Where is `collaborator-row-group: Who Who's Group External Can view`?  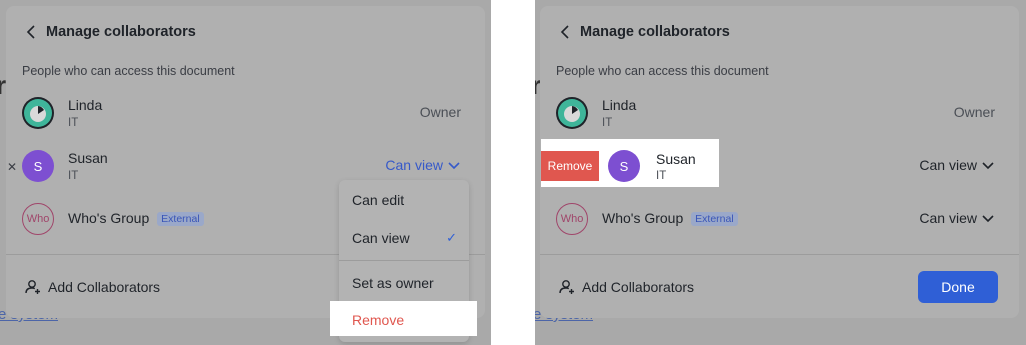 collaborator-row-group: Who Who's Group External Can view is located at coordinates (779, 219).